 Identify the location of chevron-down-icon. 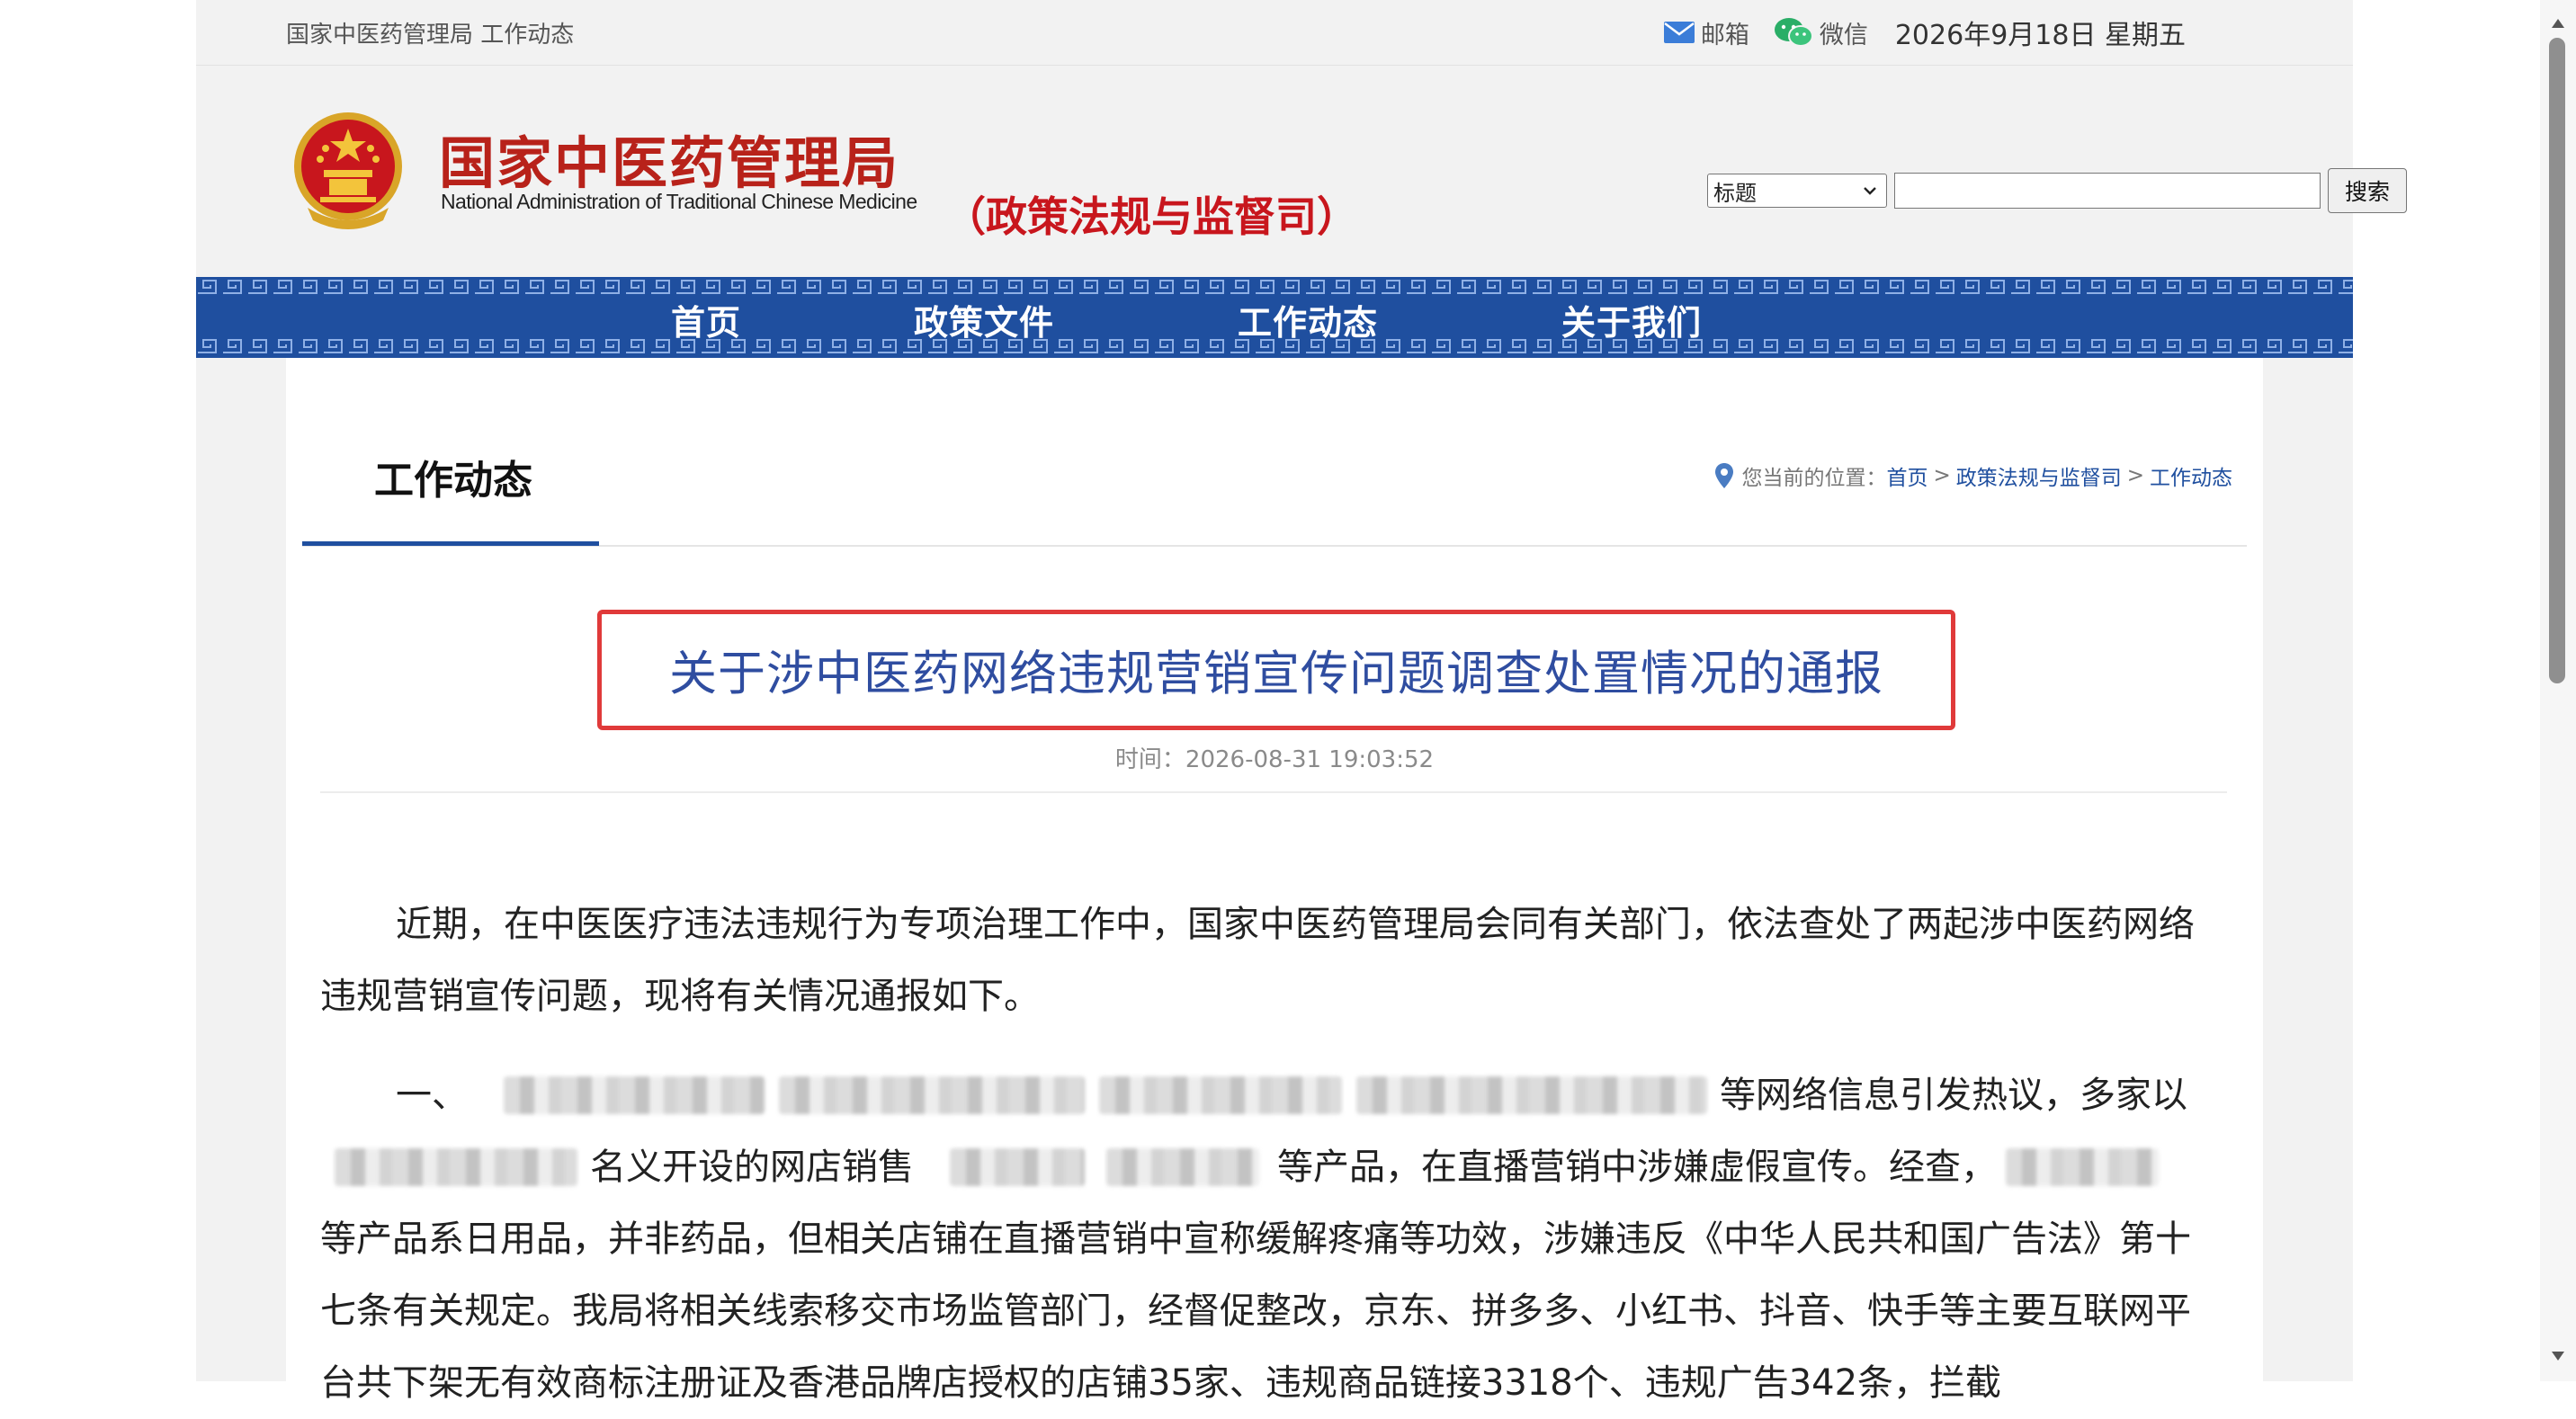
(1870, 191).